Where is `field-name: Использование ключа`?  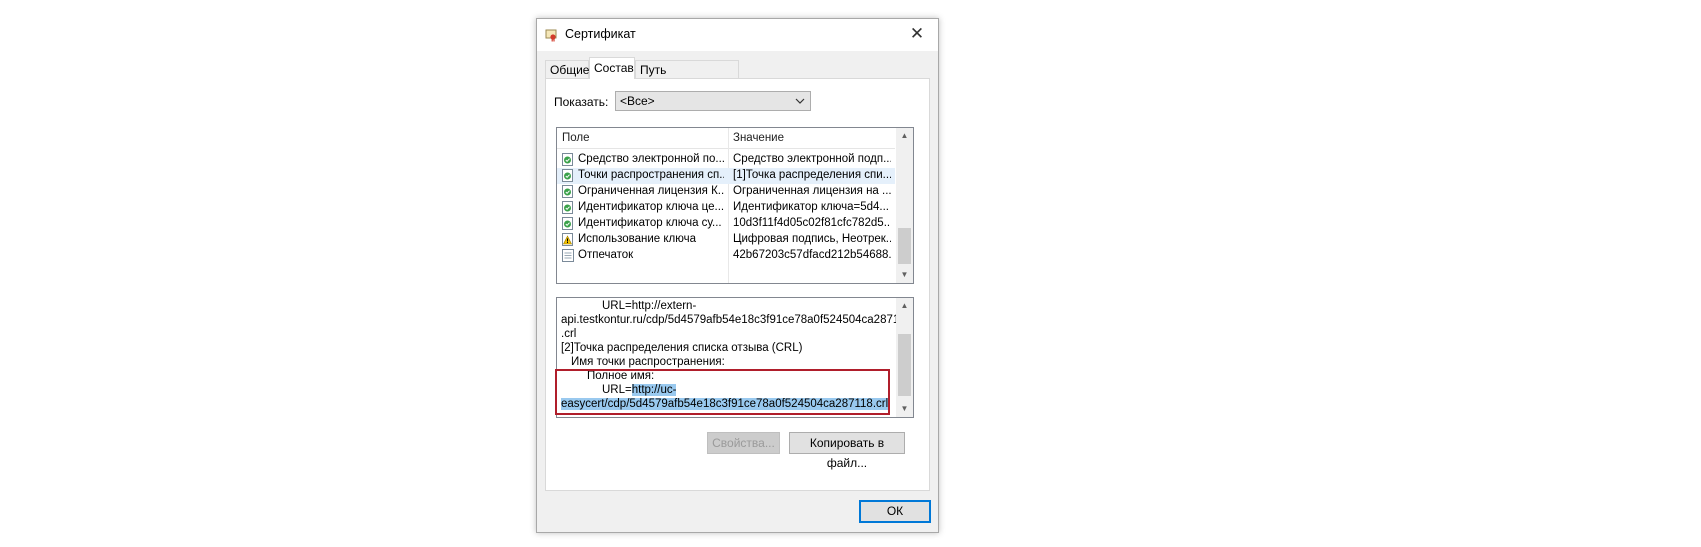
field-name: Использование ключа is located at coordinates (637, 239).